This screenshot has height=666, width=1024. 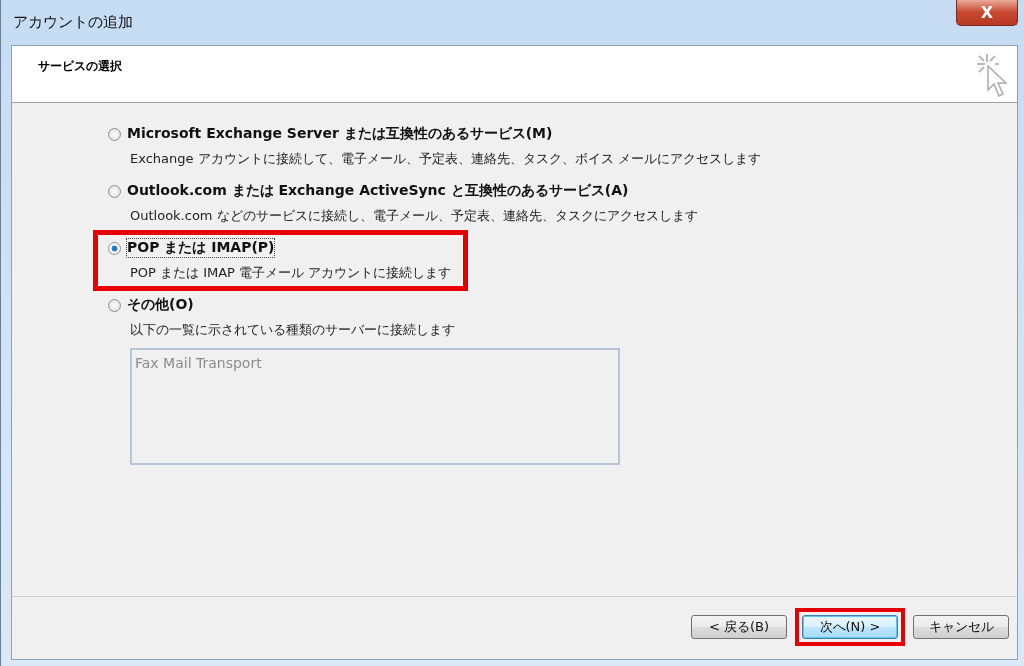 What do you see at coordinates (340, 134) in the screenshot?
I see `option-label: Microsoft Exchange Server または互換性のあるサービス(M)` at bounding box center [340, 134].